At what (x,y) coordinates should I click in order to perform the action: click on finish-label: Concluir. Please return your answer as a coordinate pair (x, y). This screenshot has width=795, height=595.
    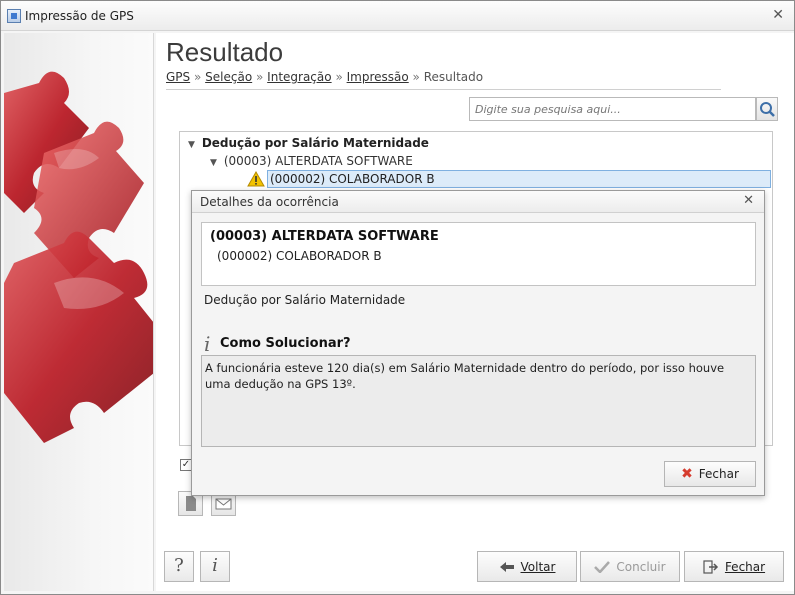
    Looking at the image, I should click on (641, 566).